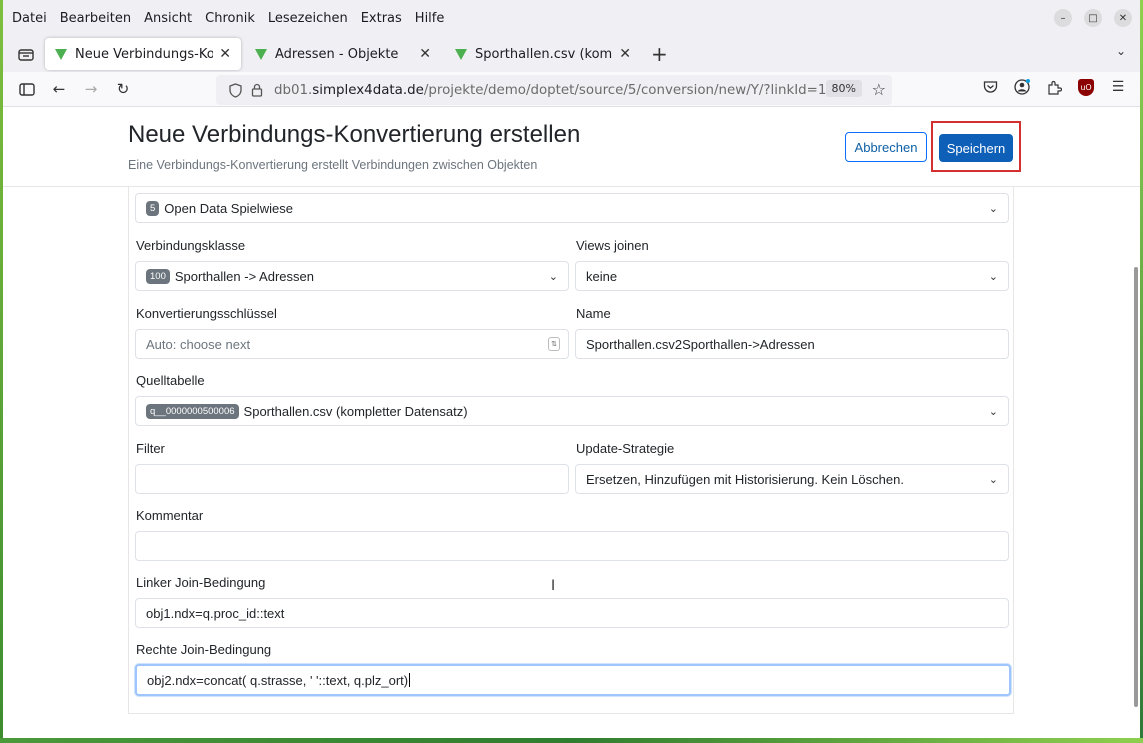  I want to click on window-controls: – □ ✕, so click(1093, 18).